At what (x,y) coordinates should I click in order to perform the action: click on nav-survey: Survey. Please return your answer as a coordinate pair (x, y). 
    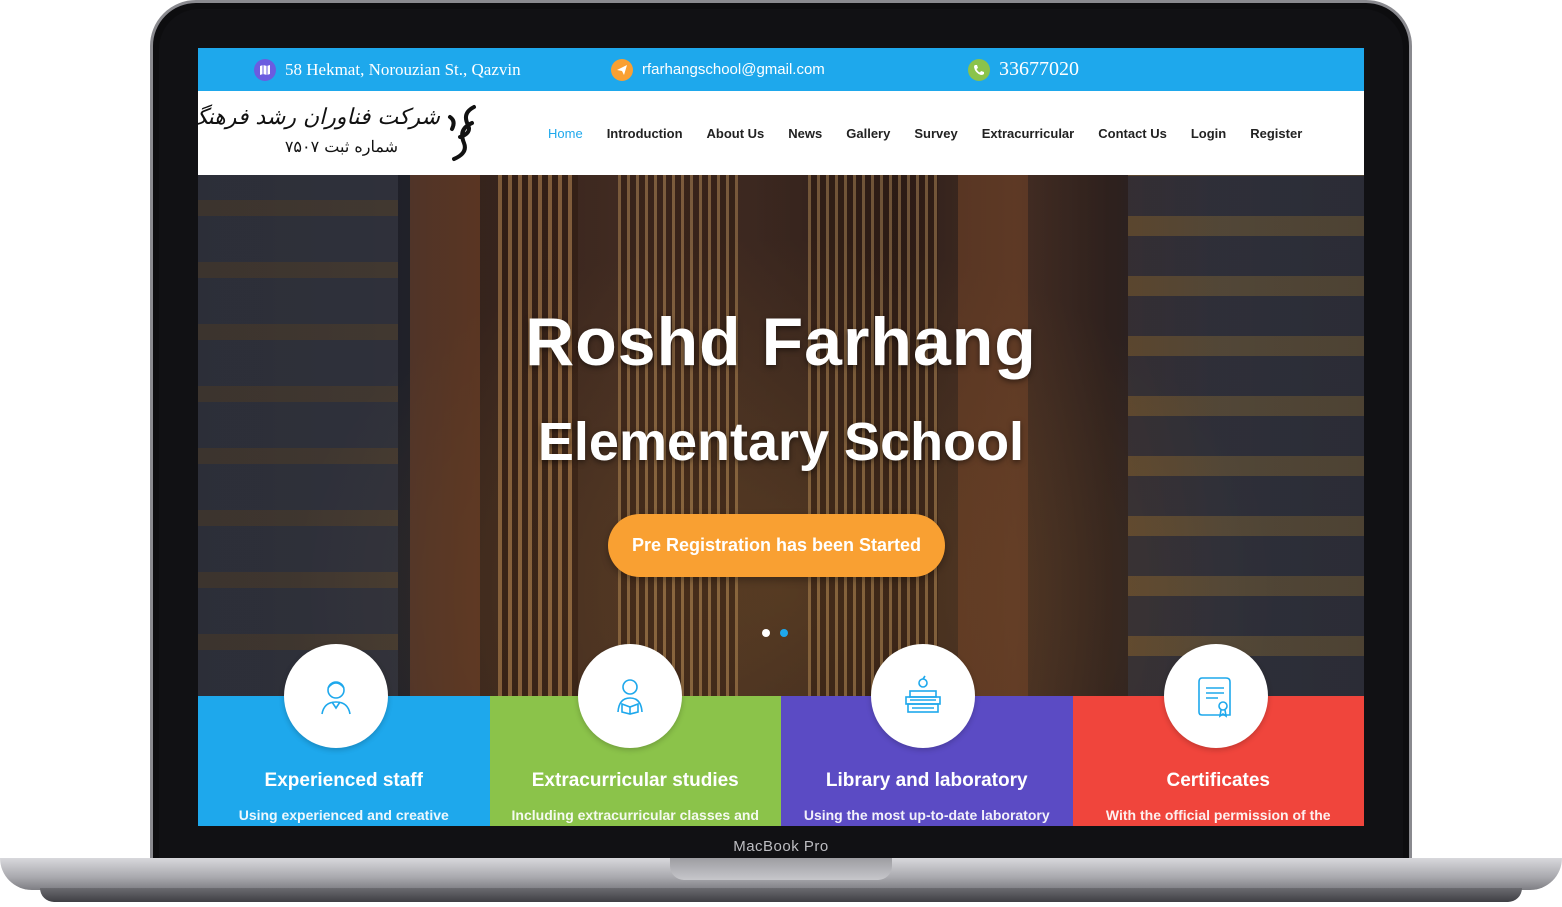
    Looking at the image, I should click on (935, 133).